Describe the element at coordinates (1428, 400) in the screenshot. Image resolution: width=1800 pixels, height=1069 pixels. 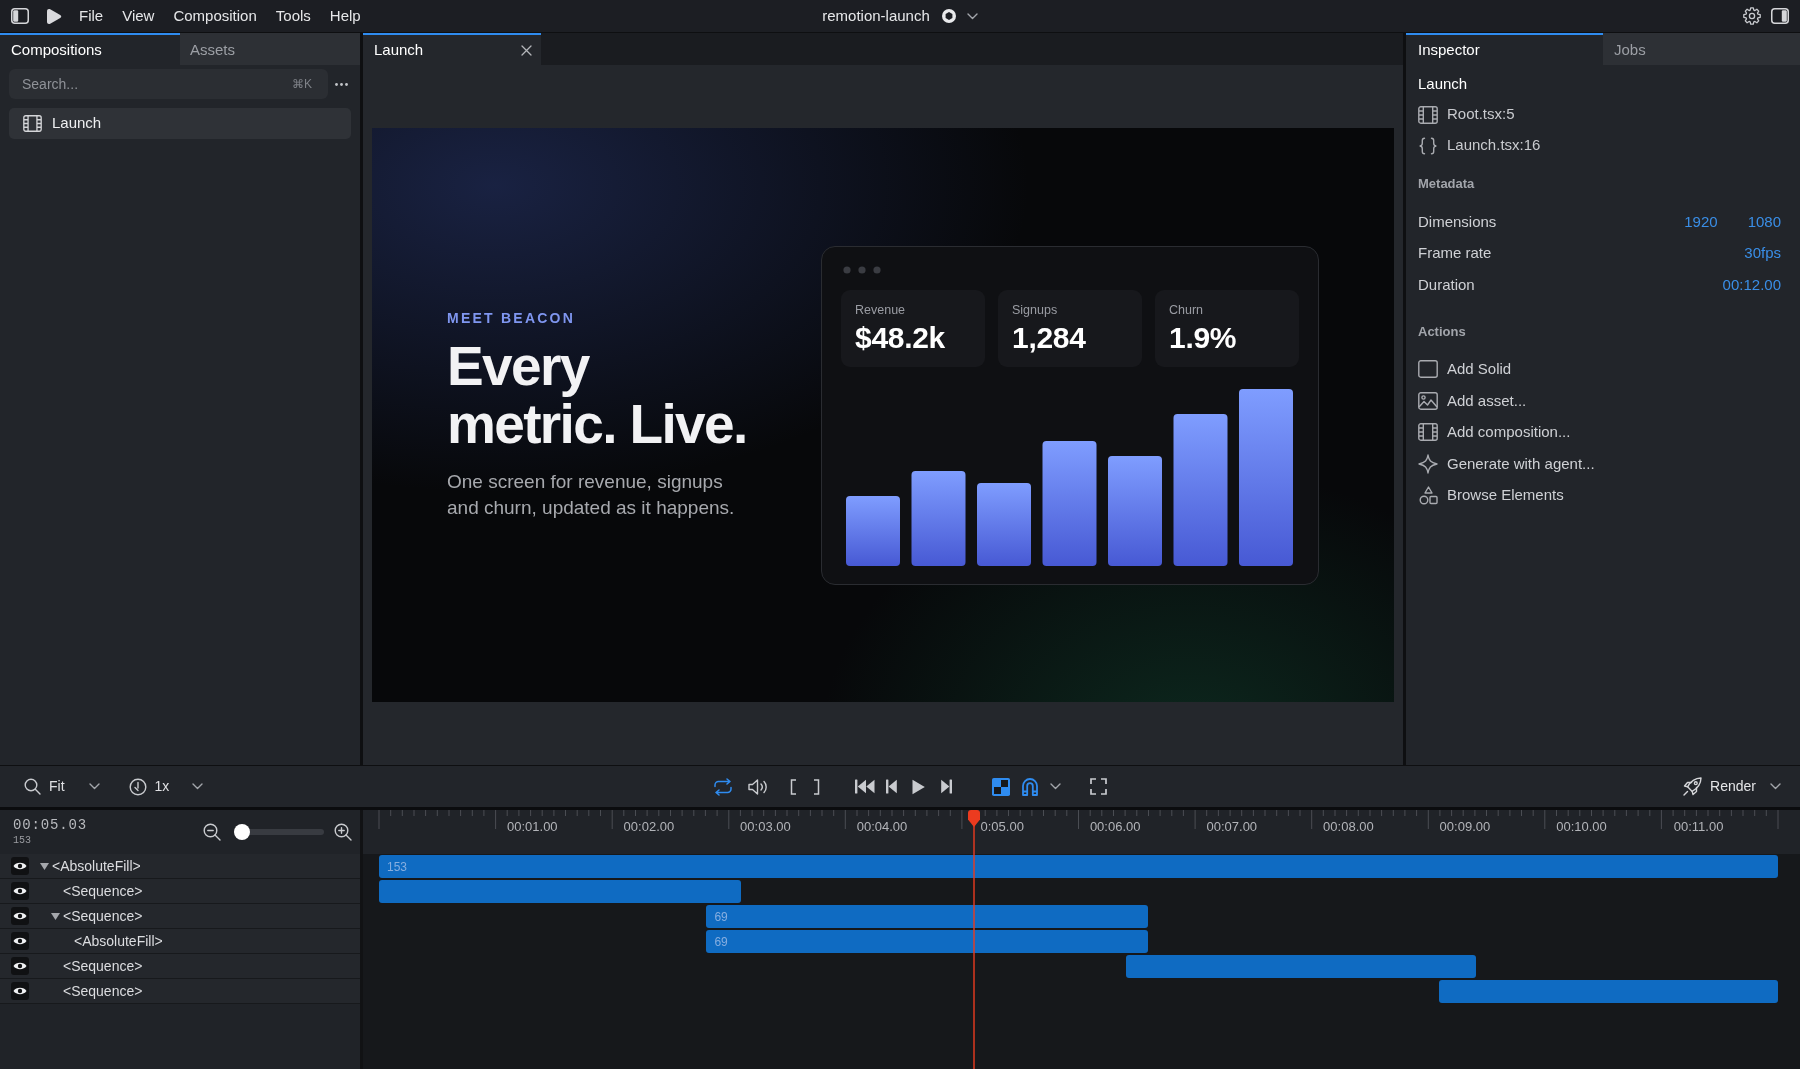
I see `image-icon` at that location.